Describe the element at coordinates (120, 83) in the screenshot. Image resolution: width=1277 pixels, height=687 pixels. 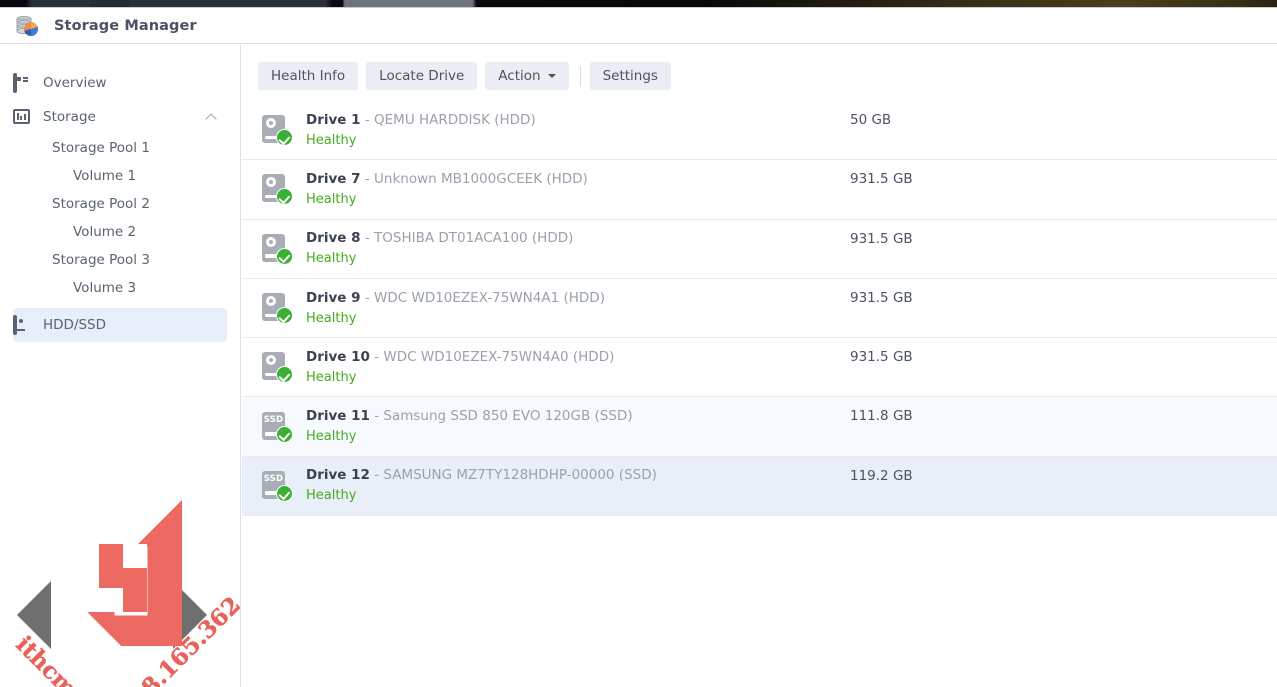
I see `sidebar-item-overview: Overview` at that location.